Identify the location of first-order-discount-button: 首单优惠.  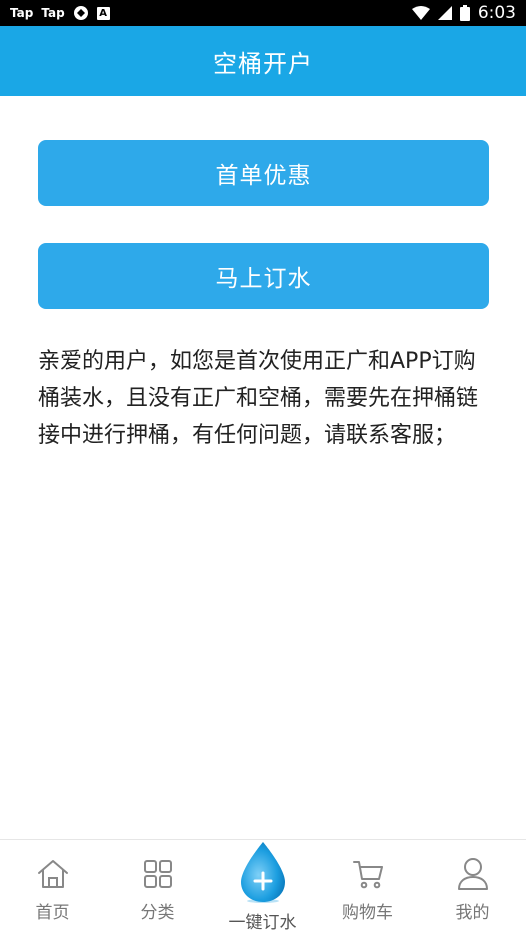
(263, 173).